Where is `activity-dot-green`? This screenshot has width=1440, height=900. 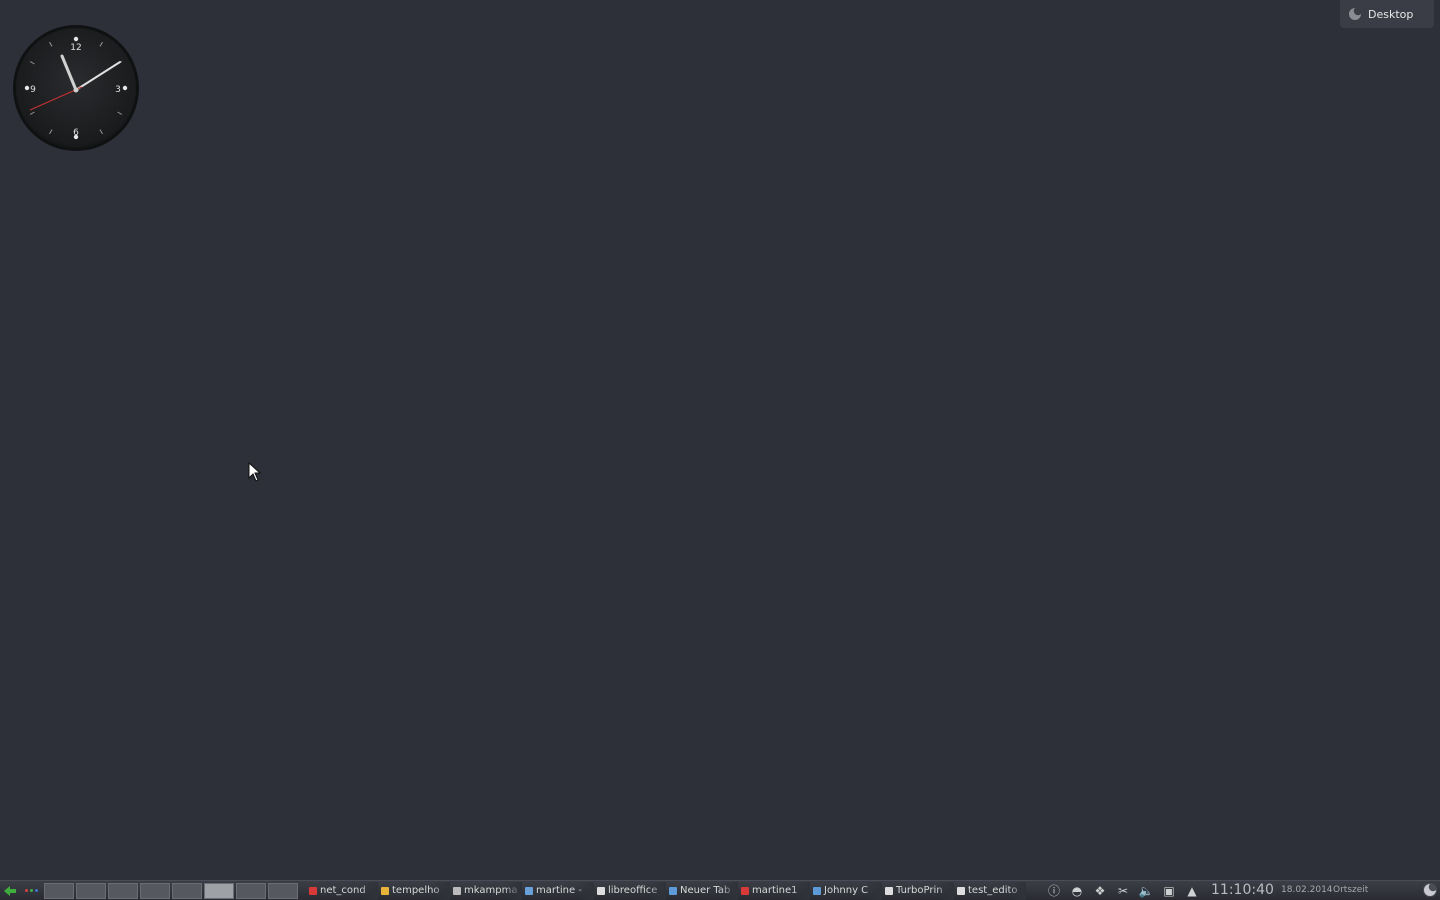 activity-dot-green is located at coordinates (31, 890).